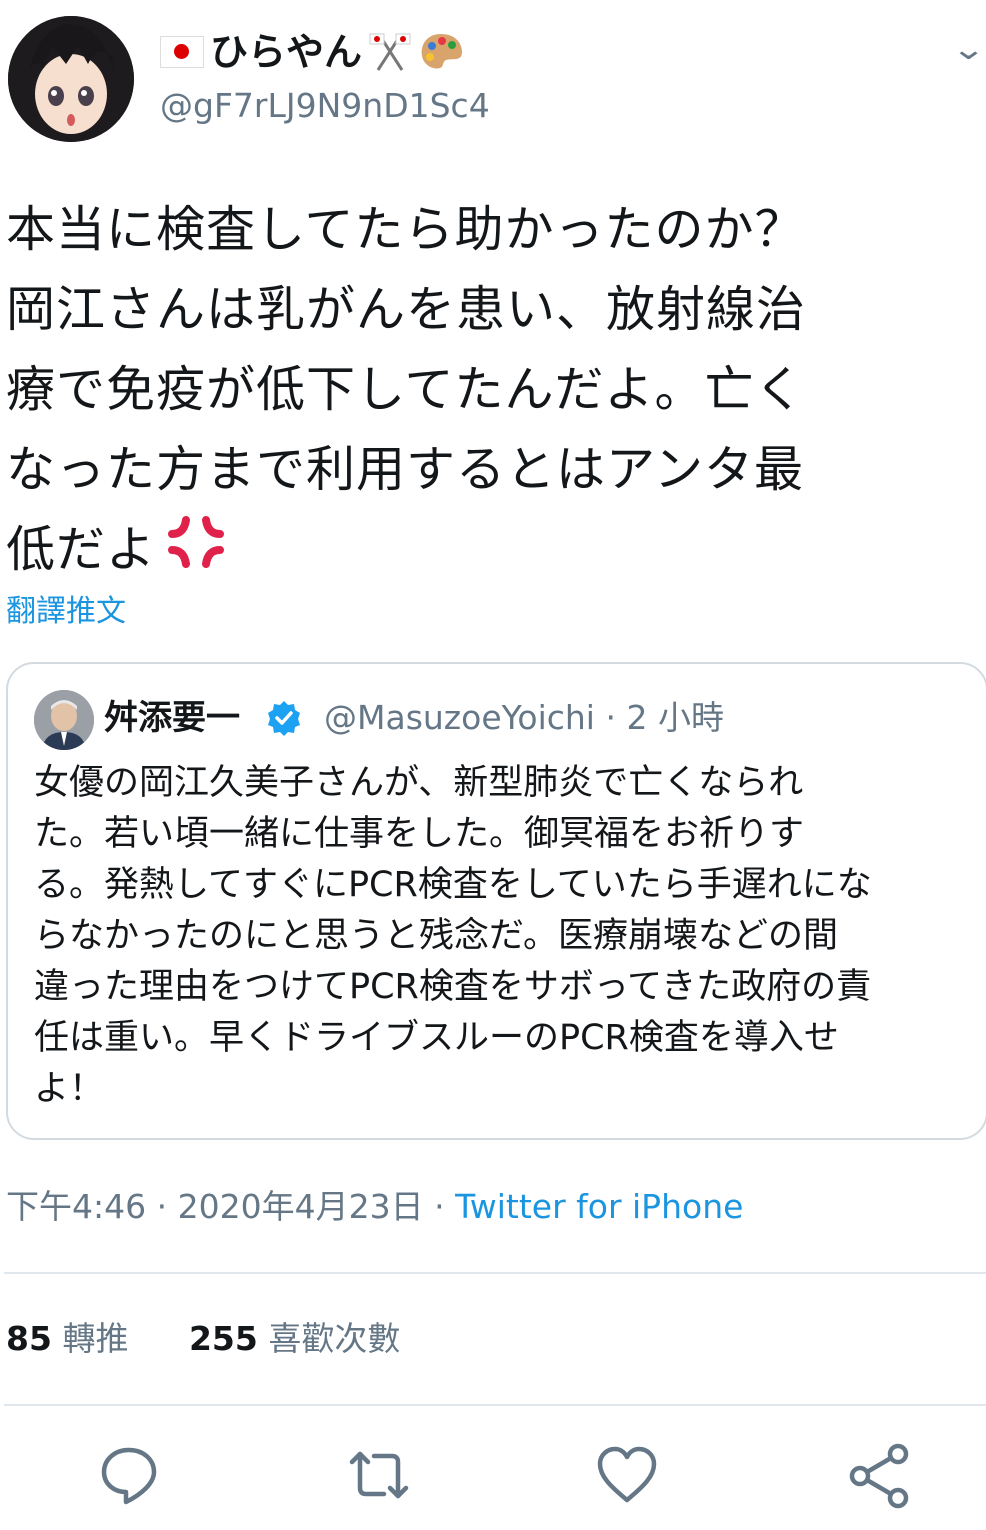 The height and width of the screenshot is (1530, 986). What do you see at coordinates (334, 1338) in the screenshot?
I see `likes-label: 喜歡次數` at bounding box center [334, 1338].